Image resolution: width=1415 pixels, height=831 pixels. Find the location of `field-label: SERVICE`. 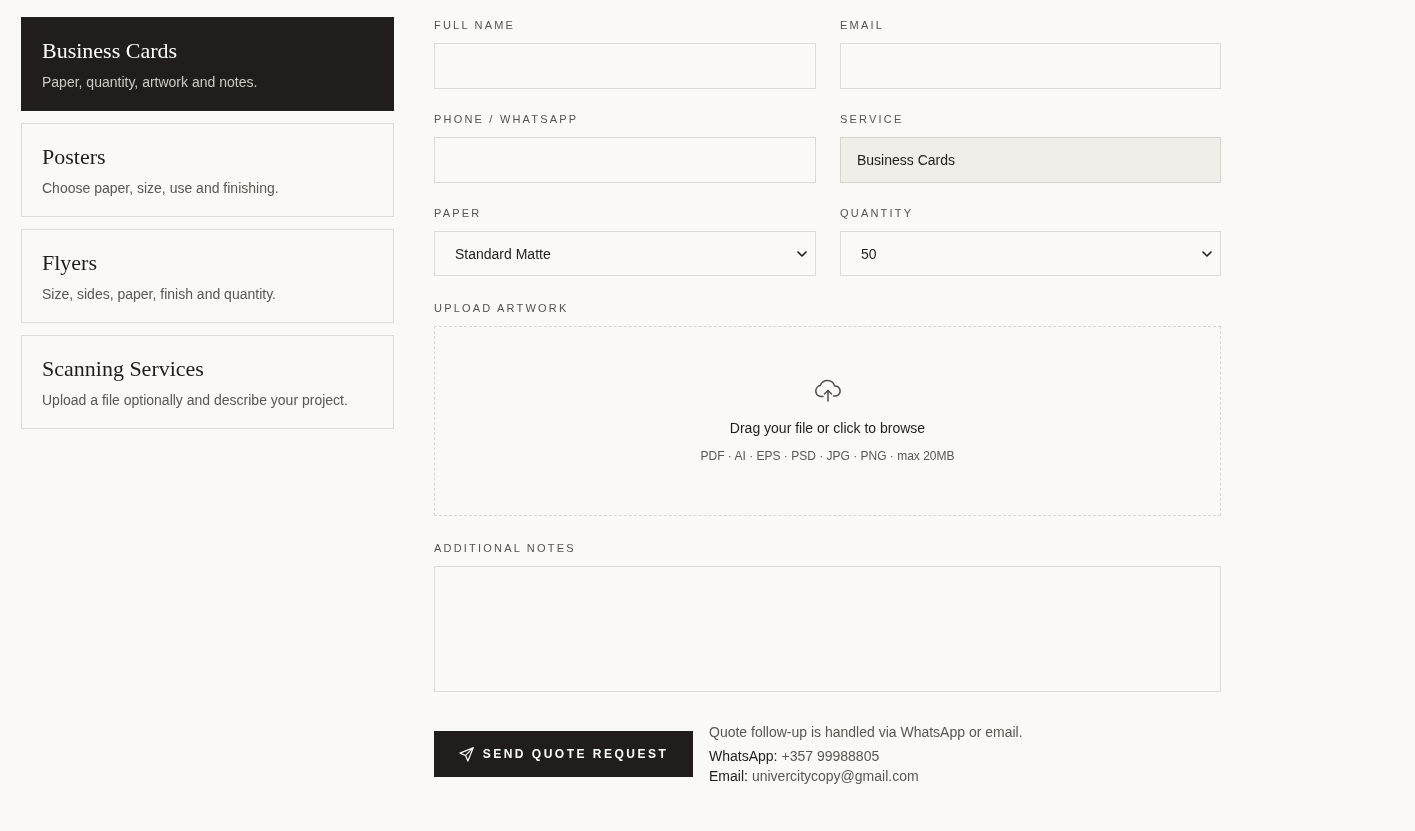

field-label: SERVICE is located at coordinates (872, 119).